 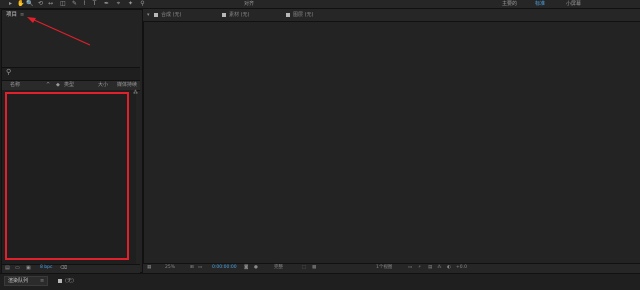 I want to click on viewer-menu-icon: ▾, so click(x=148, y=15).